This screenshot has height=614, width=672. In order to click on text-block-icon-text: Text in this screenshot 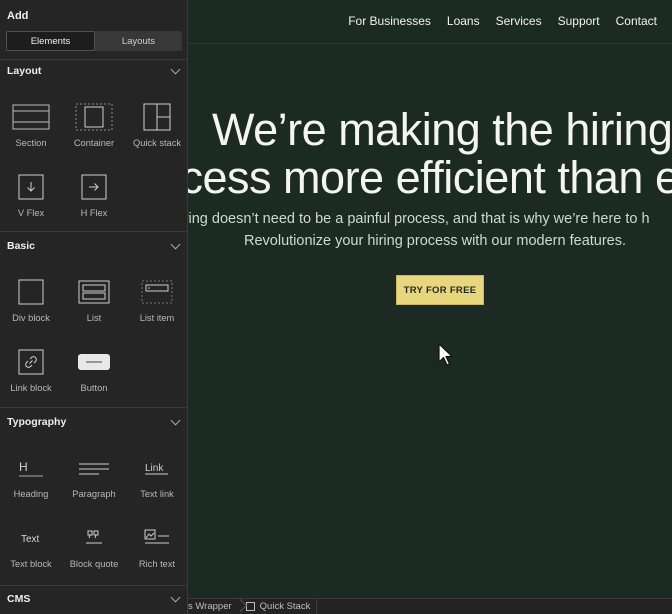, I will do `click(30, 539)`.